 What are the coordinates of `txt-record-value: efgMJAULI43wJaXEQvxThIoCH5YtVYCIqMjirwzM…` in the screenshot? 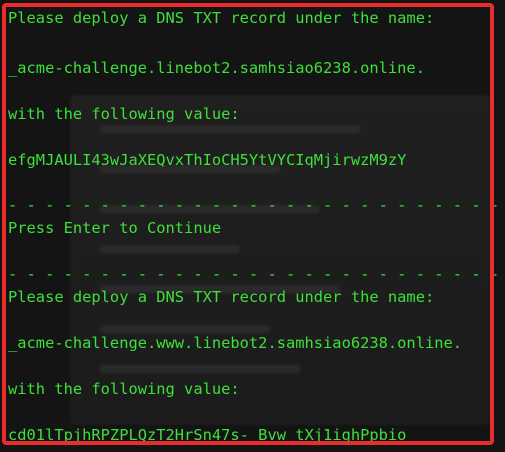 It's located at (207, 160).